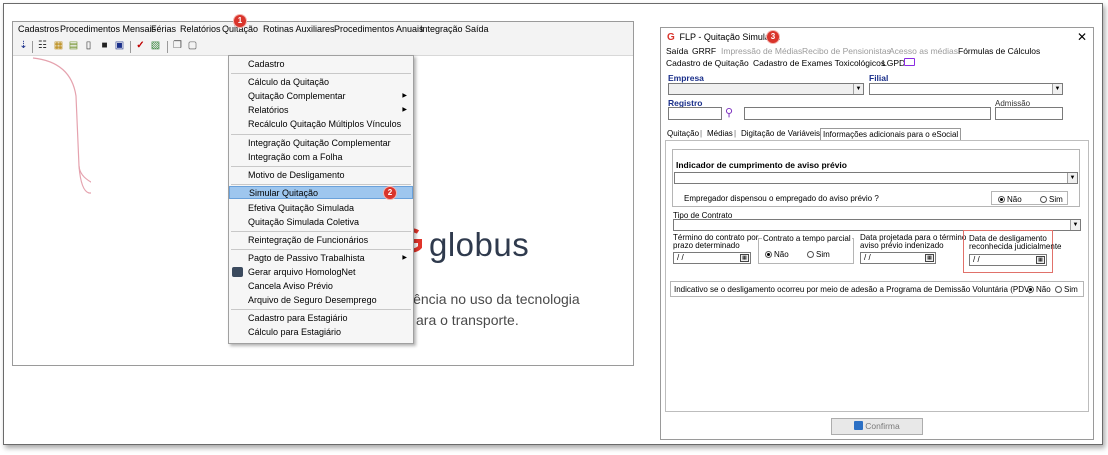  Describe the element at coordinates (119, 46) in the screenshot. I see `report-icon: ▣` at that location.